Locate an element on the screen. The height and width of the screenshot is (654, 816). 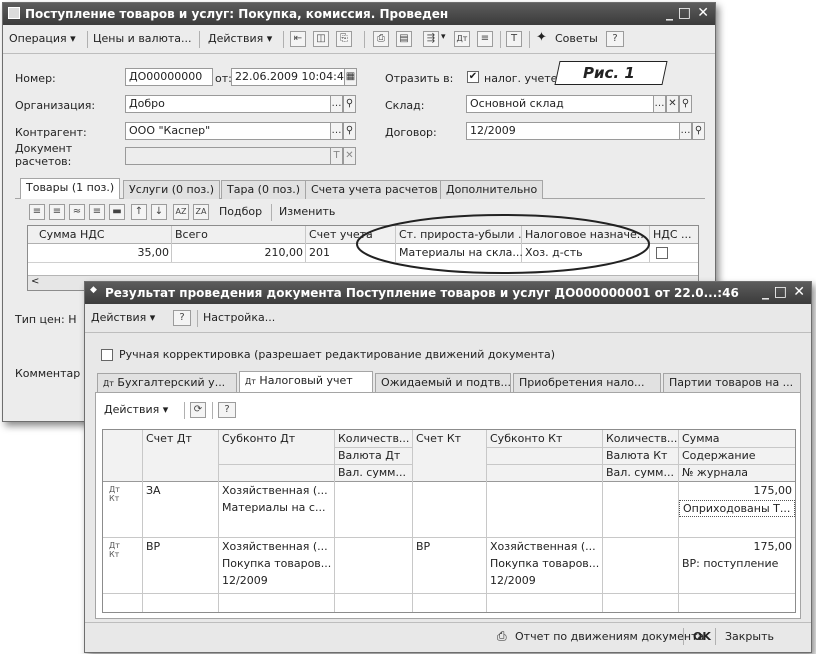
structure-icon: ⎘ is located at coordinates (344, 39).